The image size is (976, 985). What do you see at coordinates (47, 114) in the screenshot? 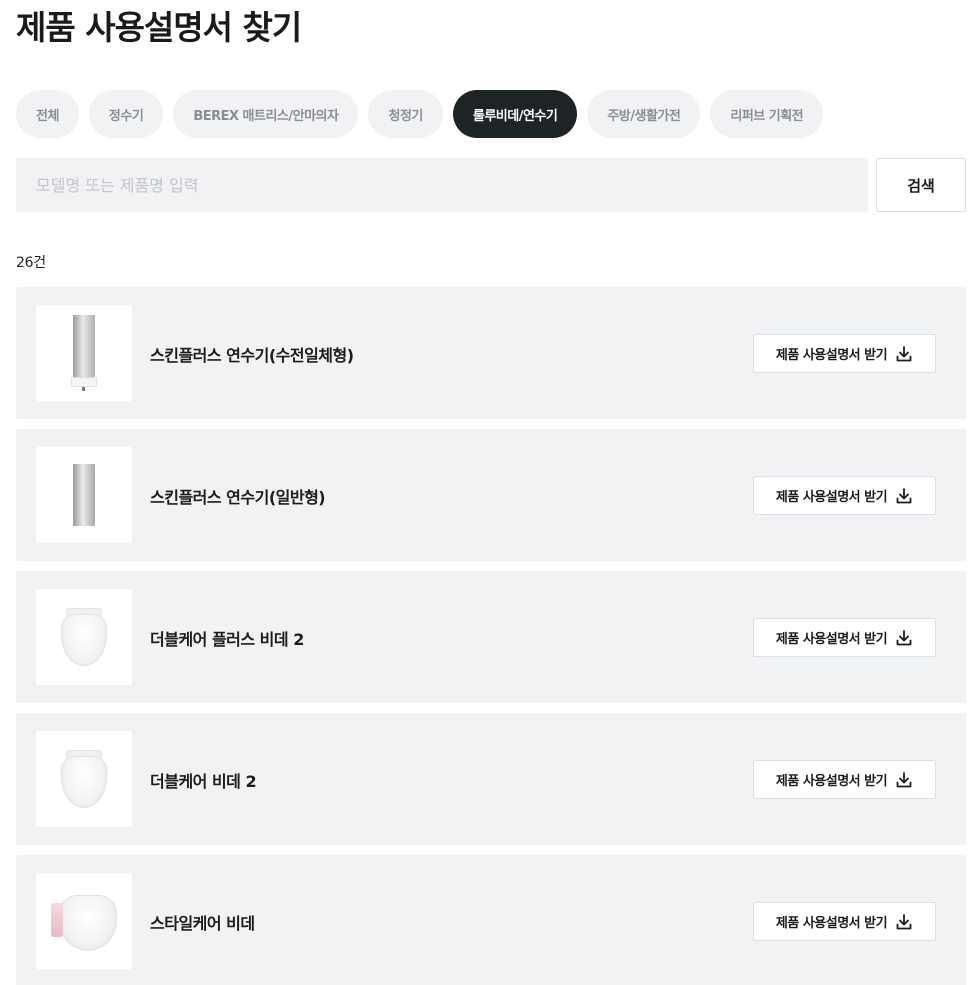
I see `tab-all: 전체` at bounding box center [47, 114].